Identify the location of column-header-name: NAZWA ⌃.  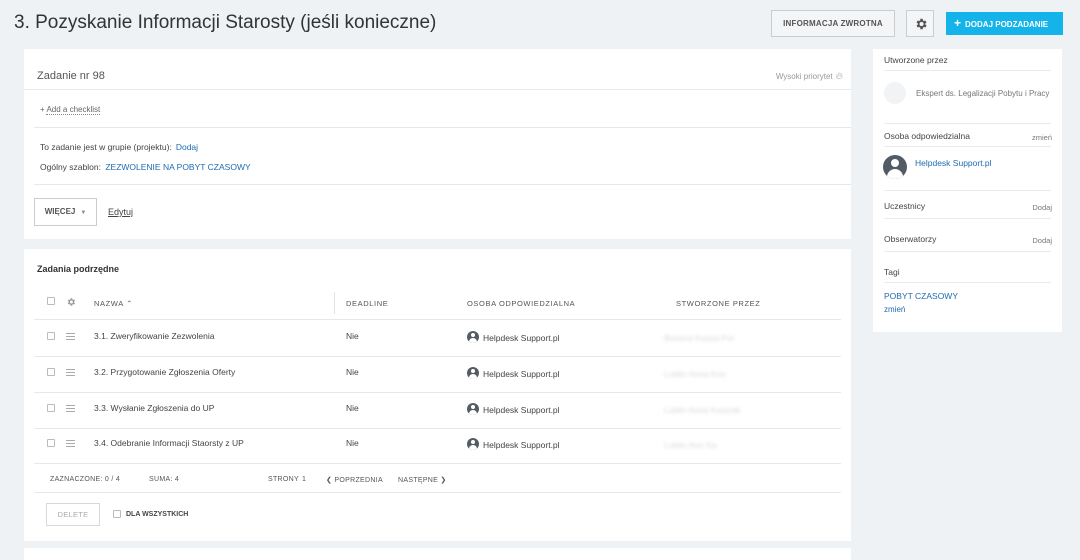
(113, 303).